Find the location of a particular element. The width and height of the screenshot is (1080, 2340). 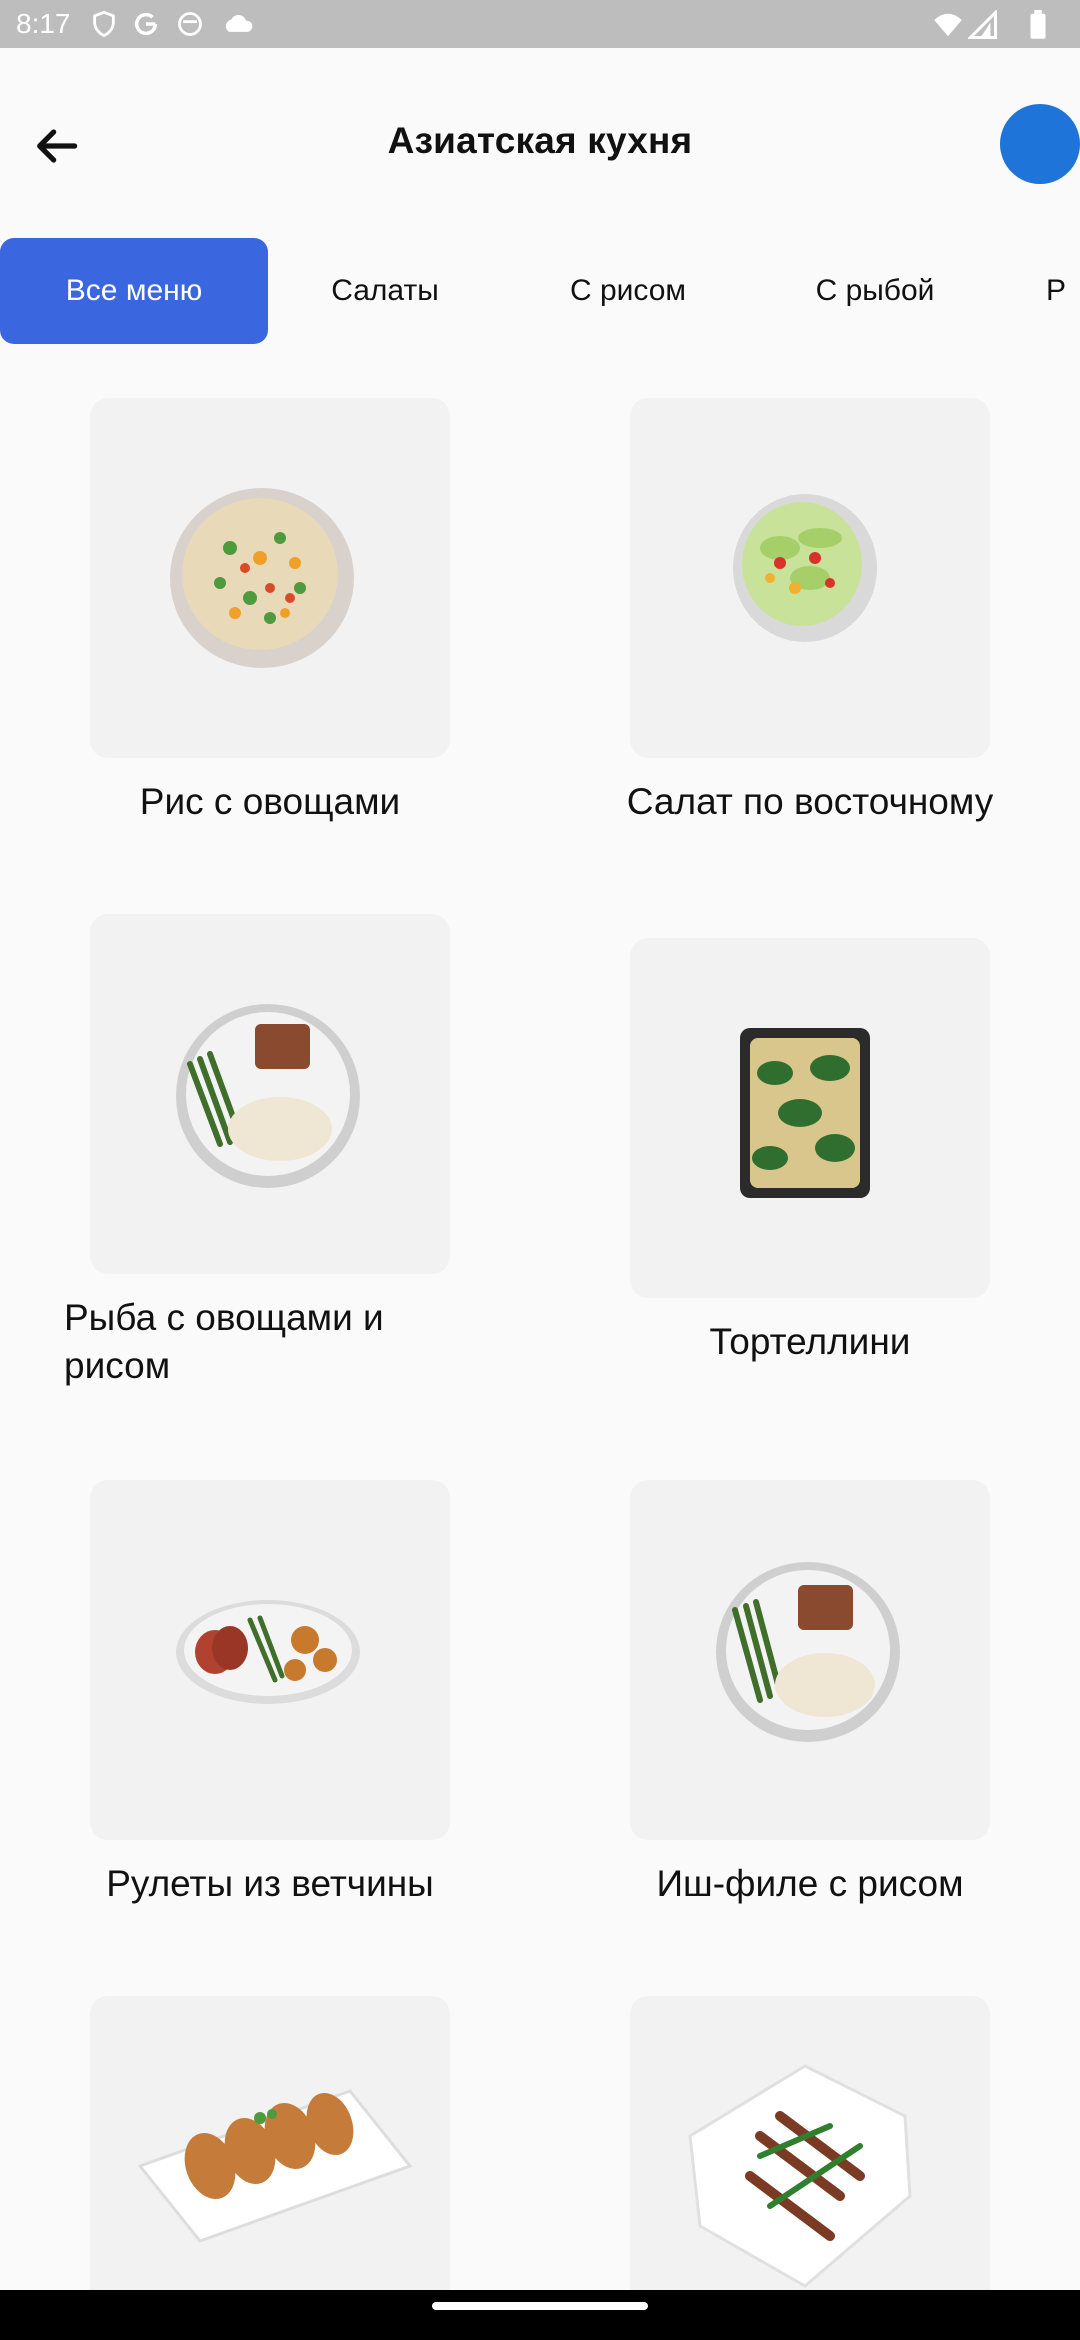

dish-card: Салат по восточному is located at coordinates (810, 618).